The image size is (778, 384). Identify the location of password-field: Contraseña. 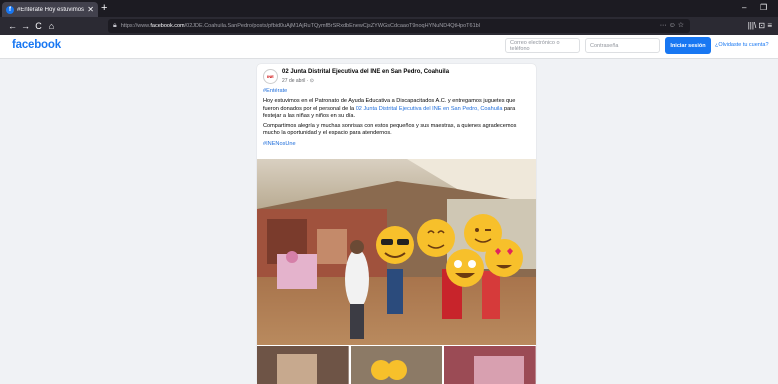
(622, 45).